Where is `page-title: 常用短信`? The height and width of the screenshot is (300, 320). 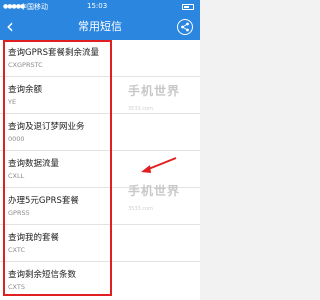 page-title: 常用短信 is located at coordinates (100, 26).